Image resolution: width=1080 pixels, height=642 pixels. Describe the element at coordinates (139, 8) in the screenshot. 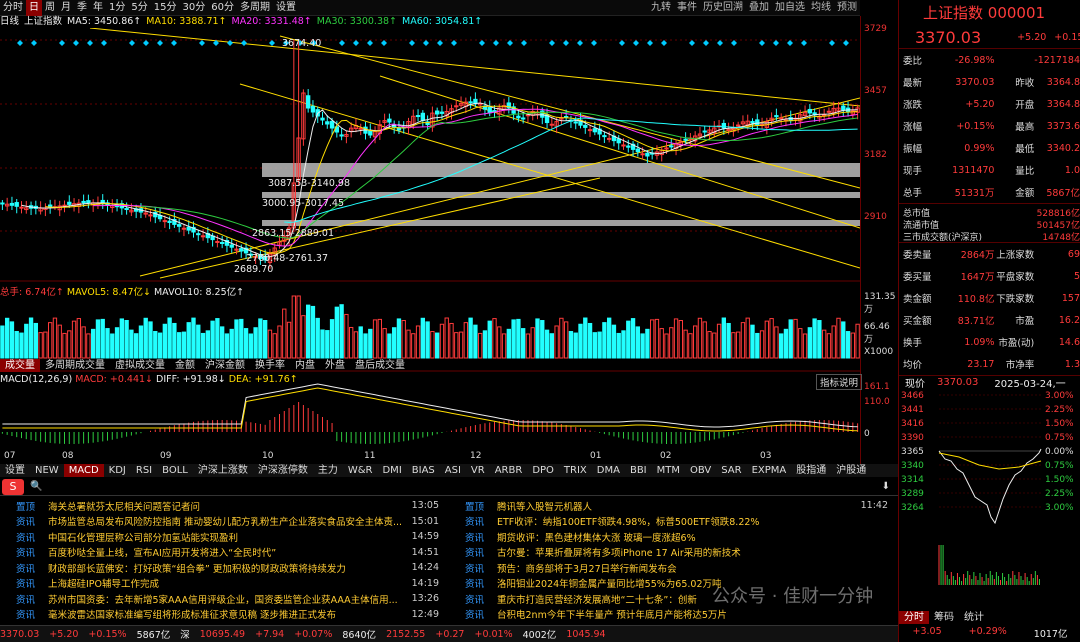

I see `period-tab: 5分` at that location.